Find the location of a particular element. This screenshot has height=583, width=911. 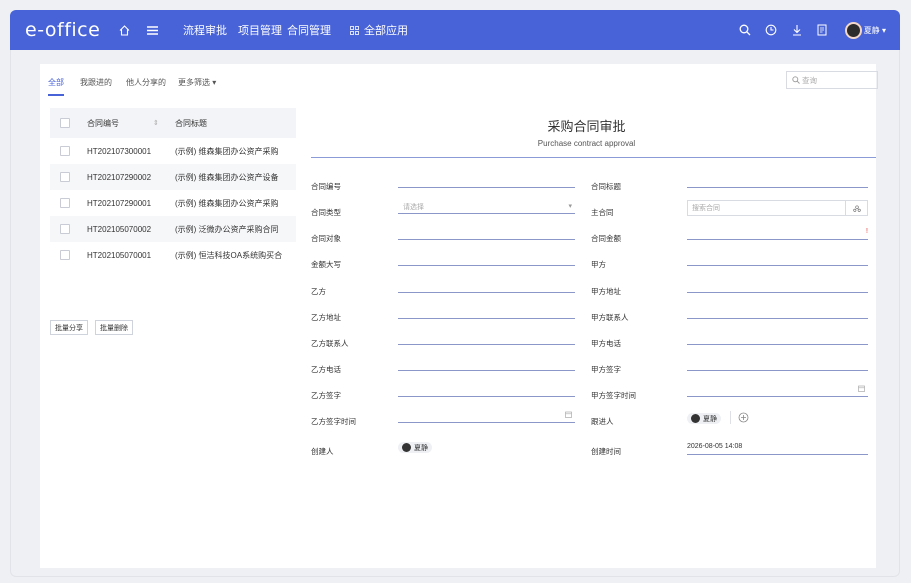

row-contract-no: HT202105070001 is located at coordinates (119, 255).